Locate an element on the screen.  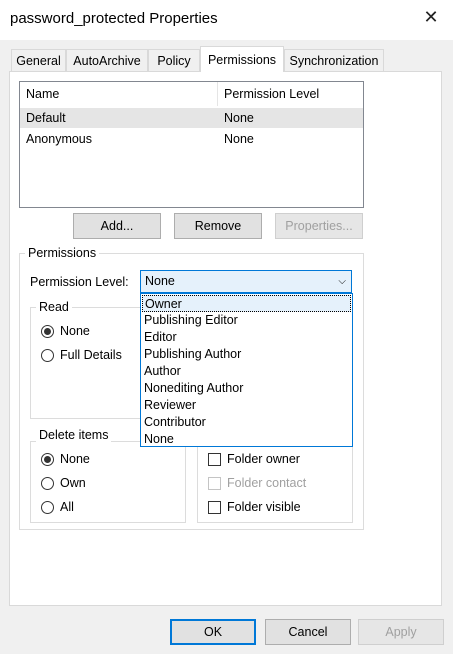
dropdown-option-contributor: Contributor is located at coordinates (246, 422).